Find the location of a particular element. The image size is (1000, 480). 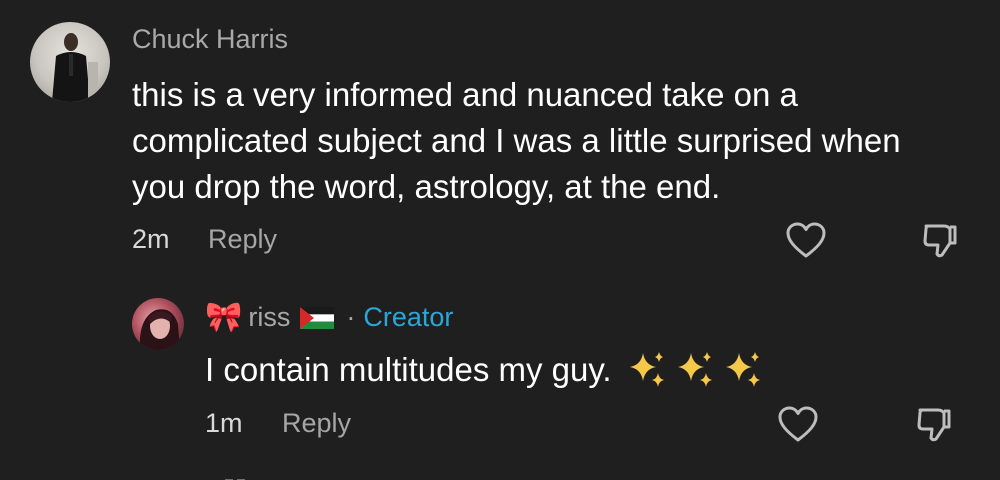

creator-avatar is located at coordinates (158, 324).